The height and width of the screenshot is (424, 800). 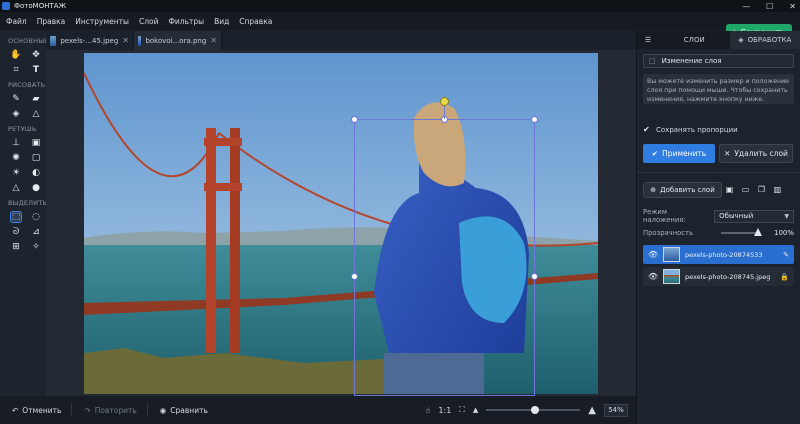 I want to click on zoom-in-icon: ▲, so click(x=592, y=410).